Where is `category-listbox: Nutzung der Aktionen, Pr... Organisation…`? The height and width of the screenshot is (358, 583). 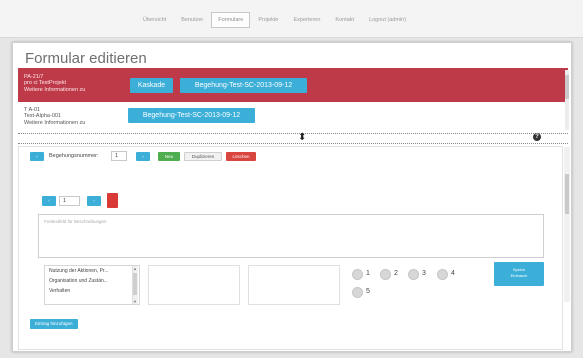 category-listbox: Nutzung der Aktionen, Pr... Organisation… is located at coordinates (92, 285).